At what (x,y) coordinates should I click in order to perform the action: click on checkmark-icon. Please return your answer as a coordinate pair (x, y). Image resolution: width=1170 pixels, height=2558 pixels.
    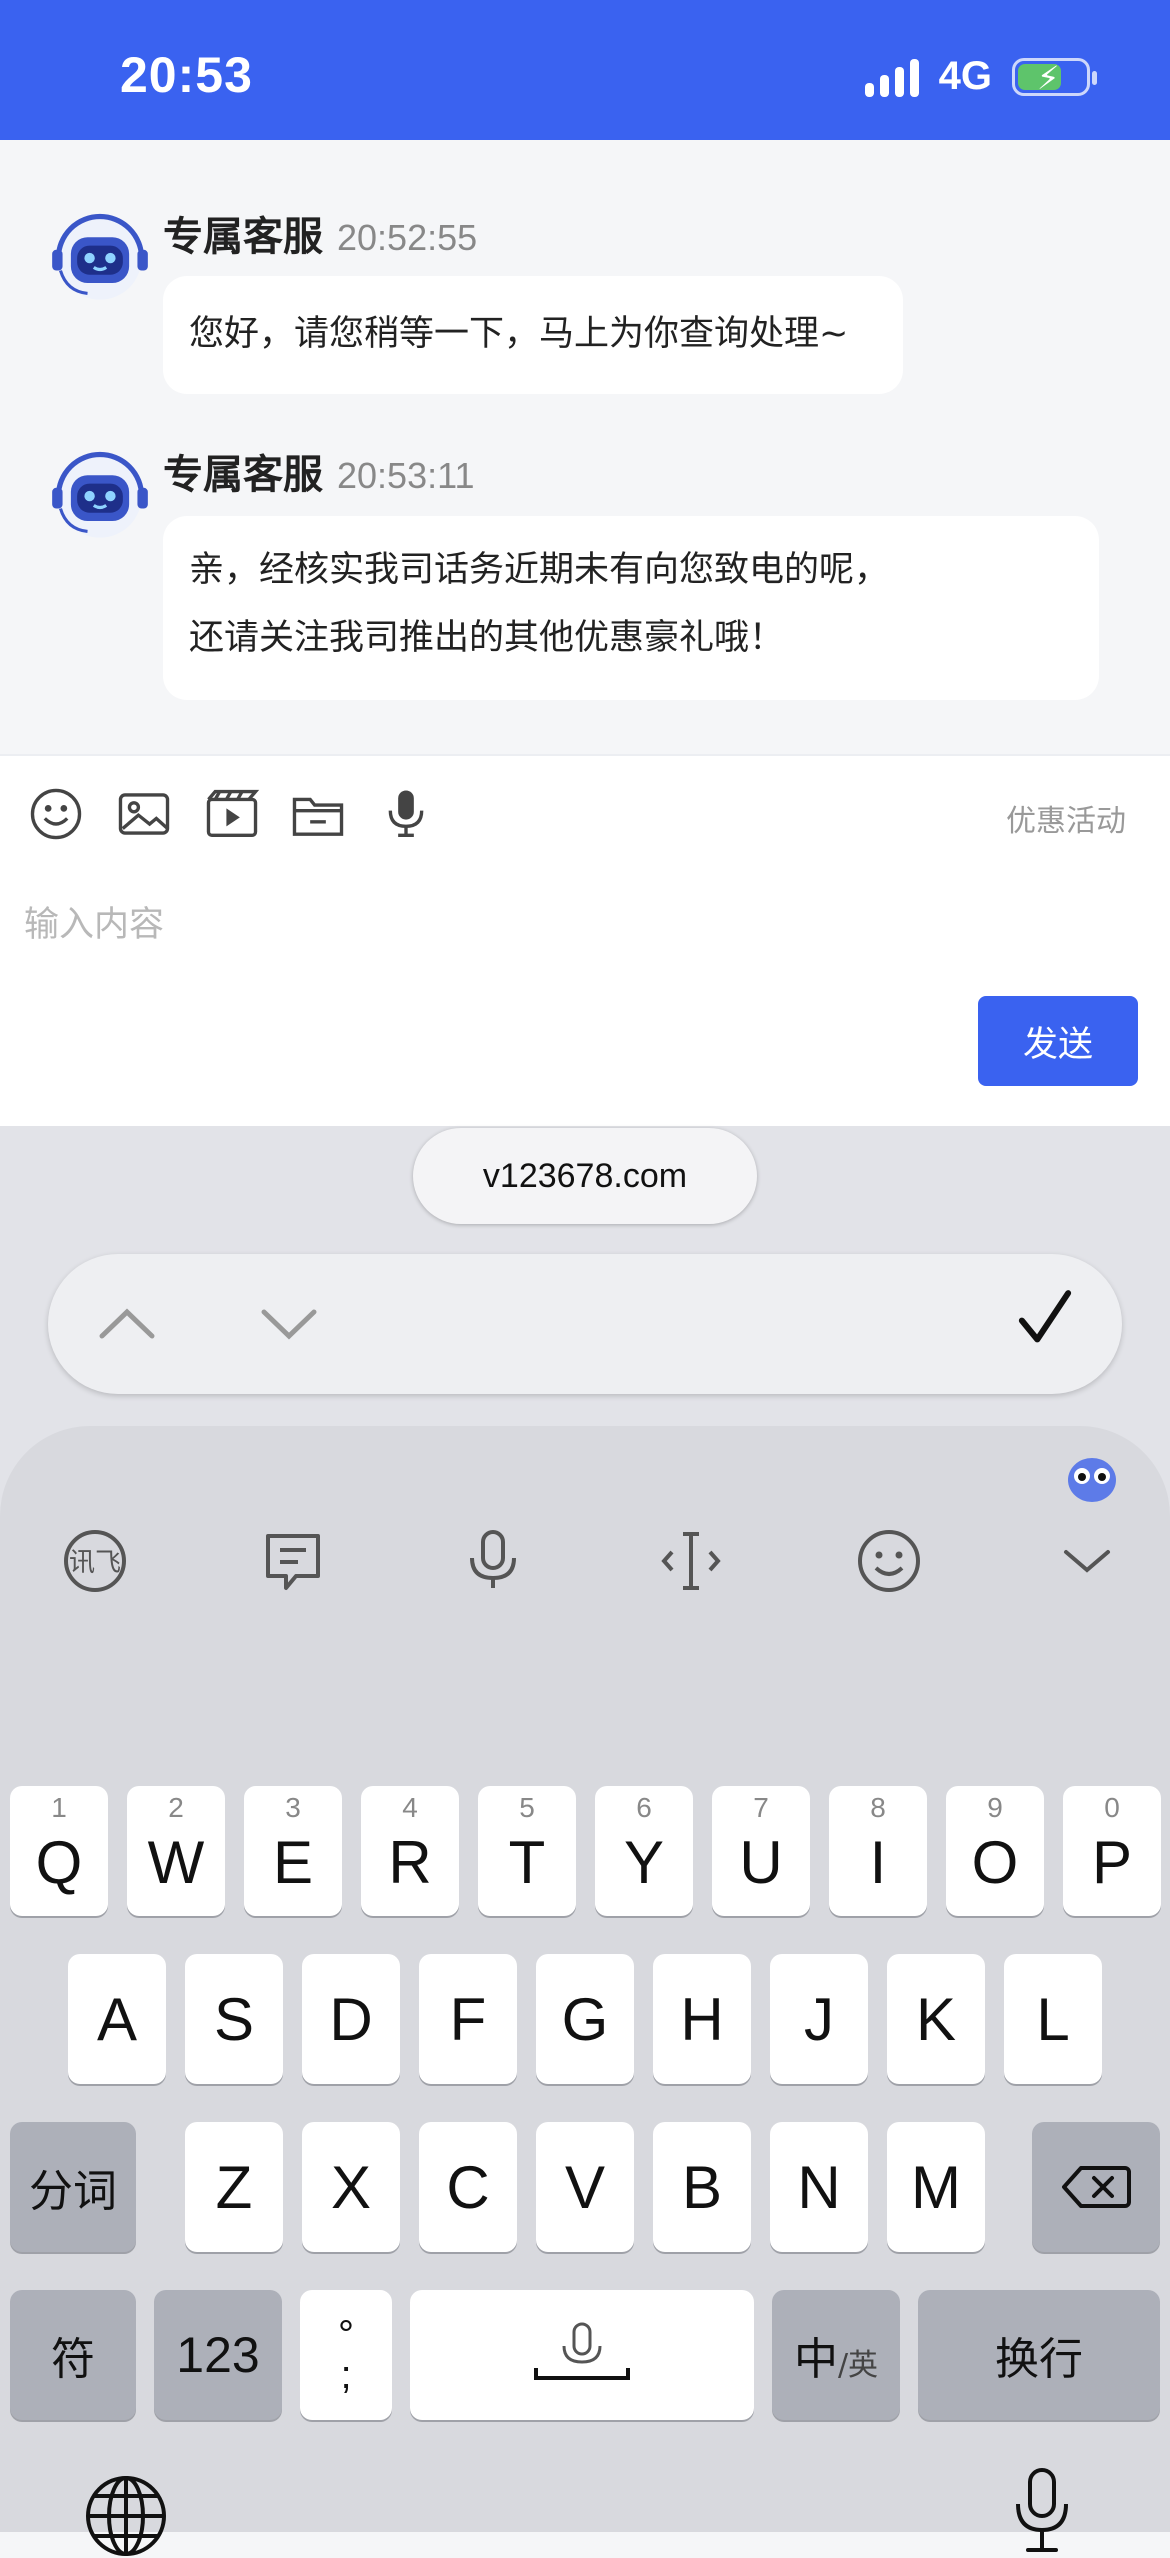
    Looking at the image, I should click on (1045, 1318).